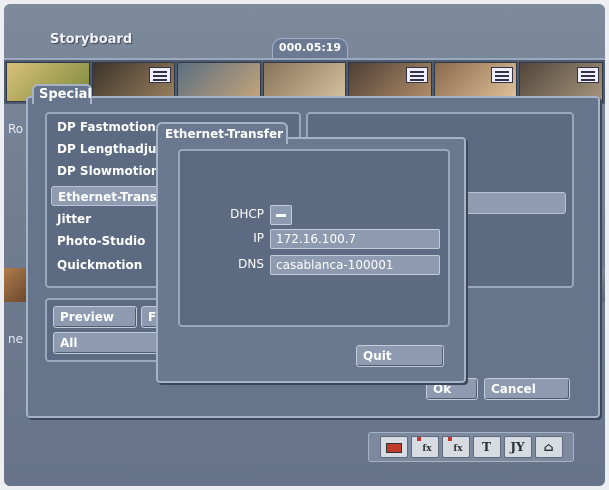 This screenshot has width=609, height=490. What do you see at coordinates (247, 214) in the screenshot?
I see `dhcp-label: DHCP` at bounding box center [247, 214].